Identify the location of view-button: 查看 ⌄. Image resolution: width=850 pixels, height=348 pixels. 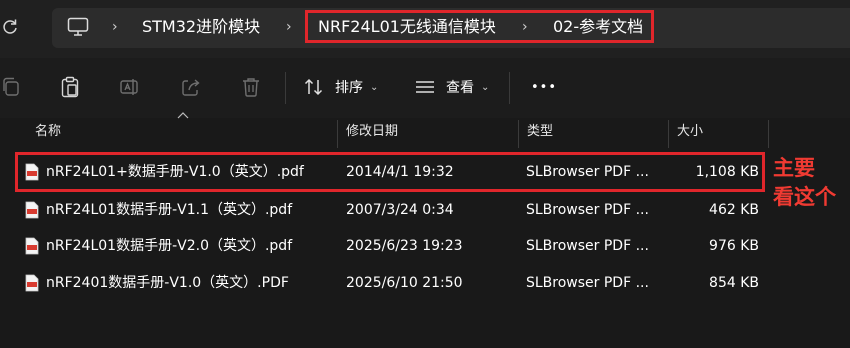
(451, 87).